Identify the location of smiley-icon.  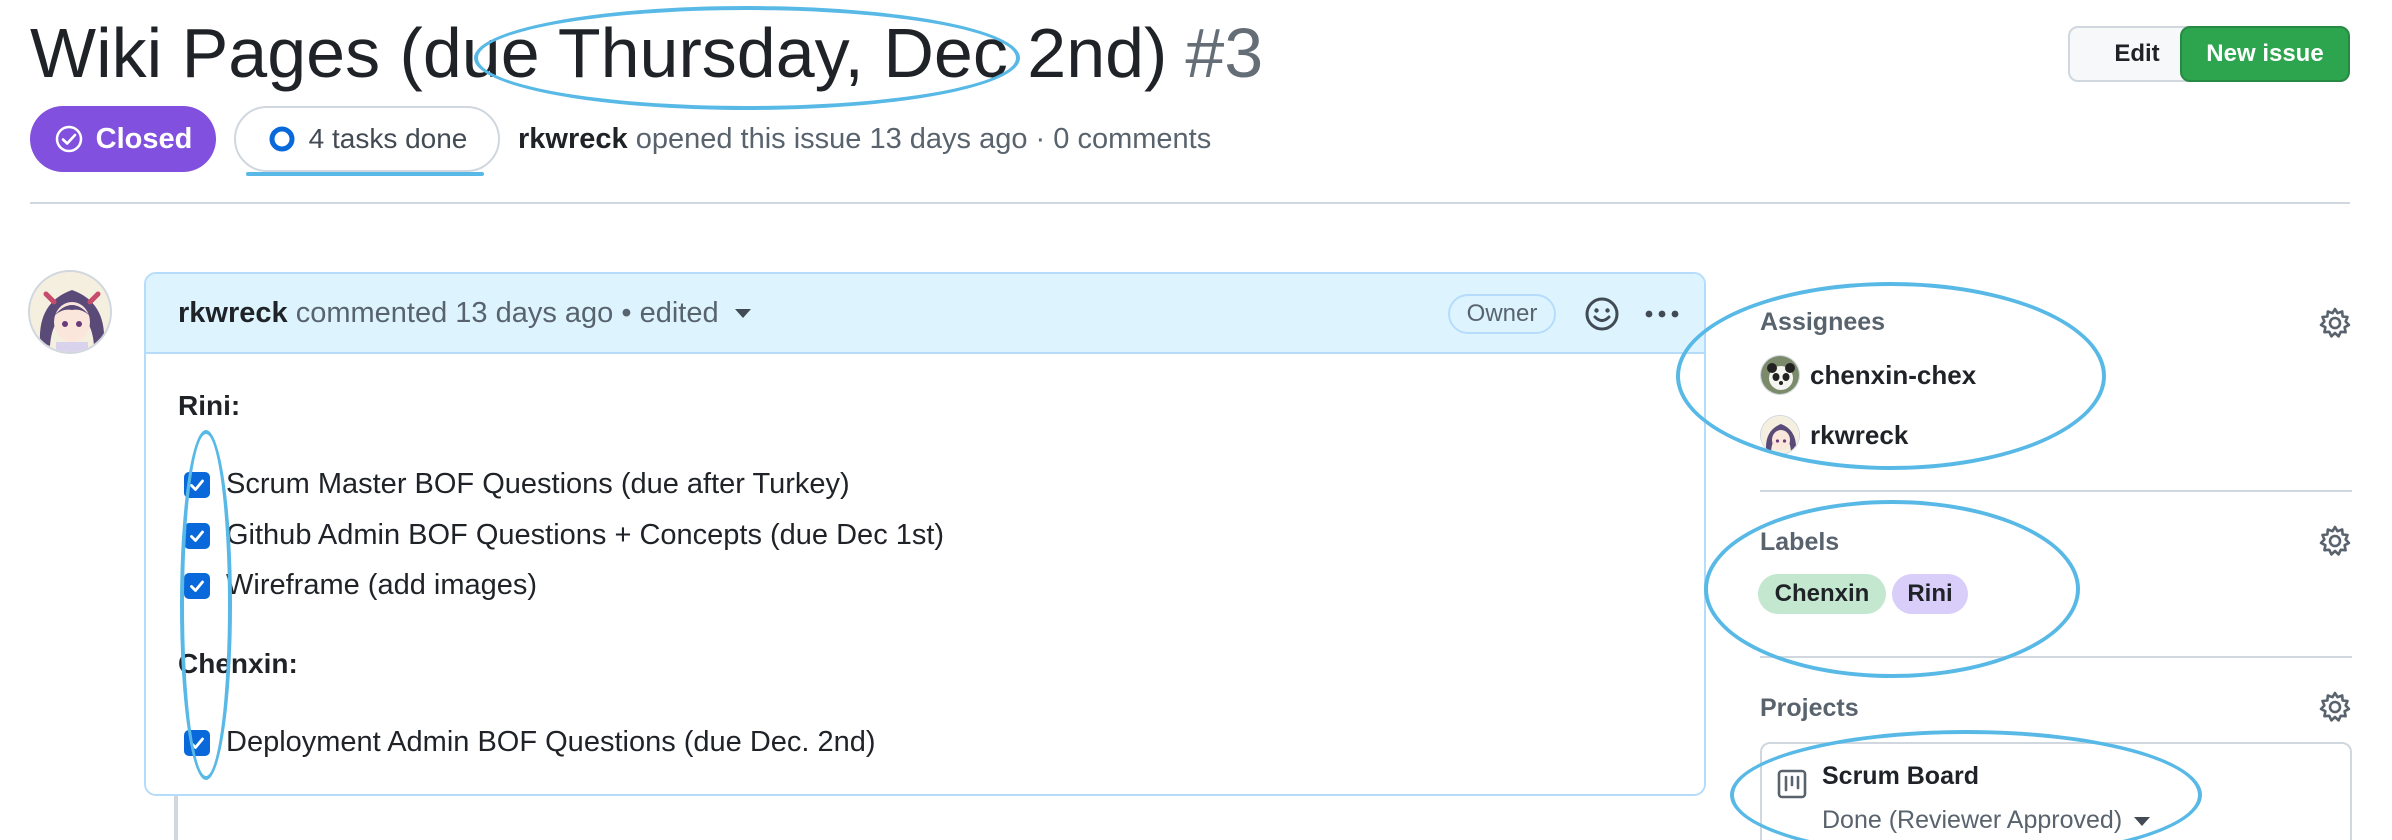
(1602, 314).